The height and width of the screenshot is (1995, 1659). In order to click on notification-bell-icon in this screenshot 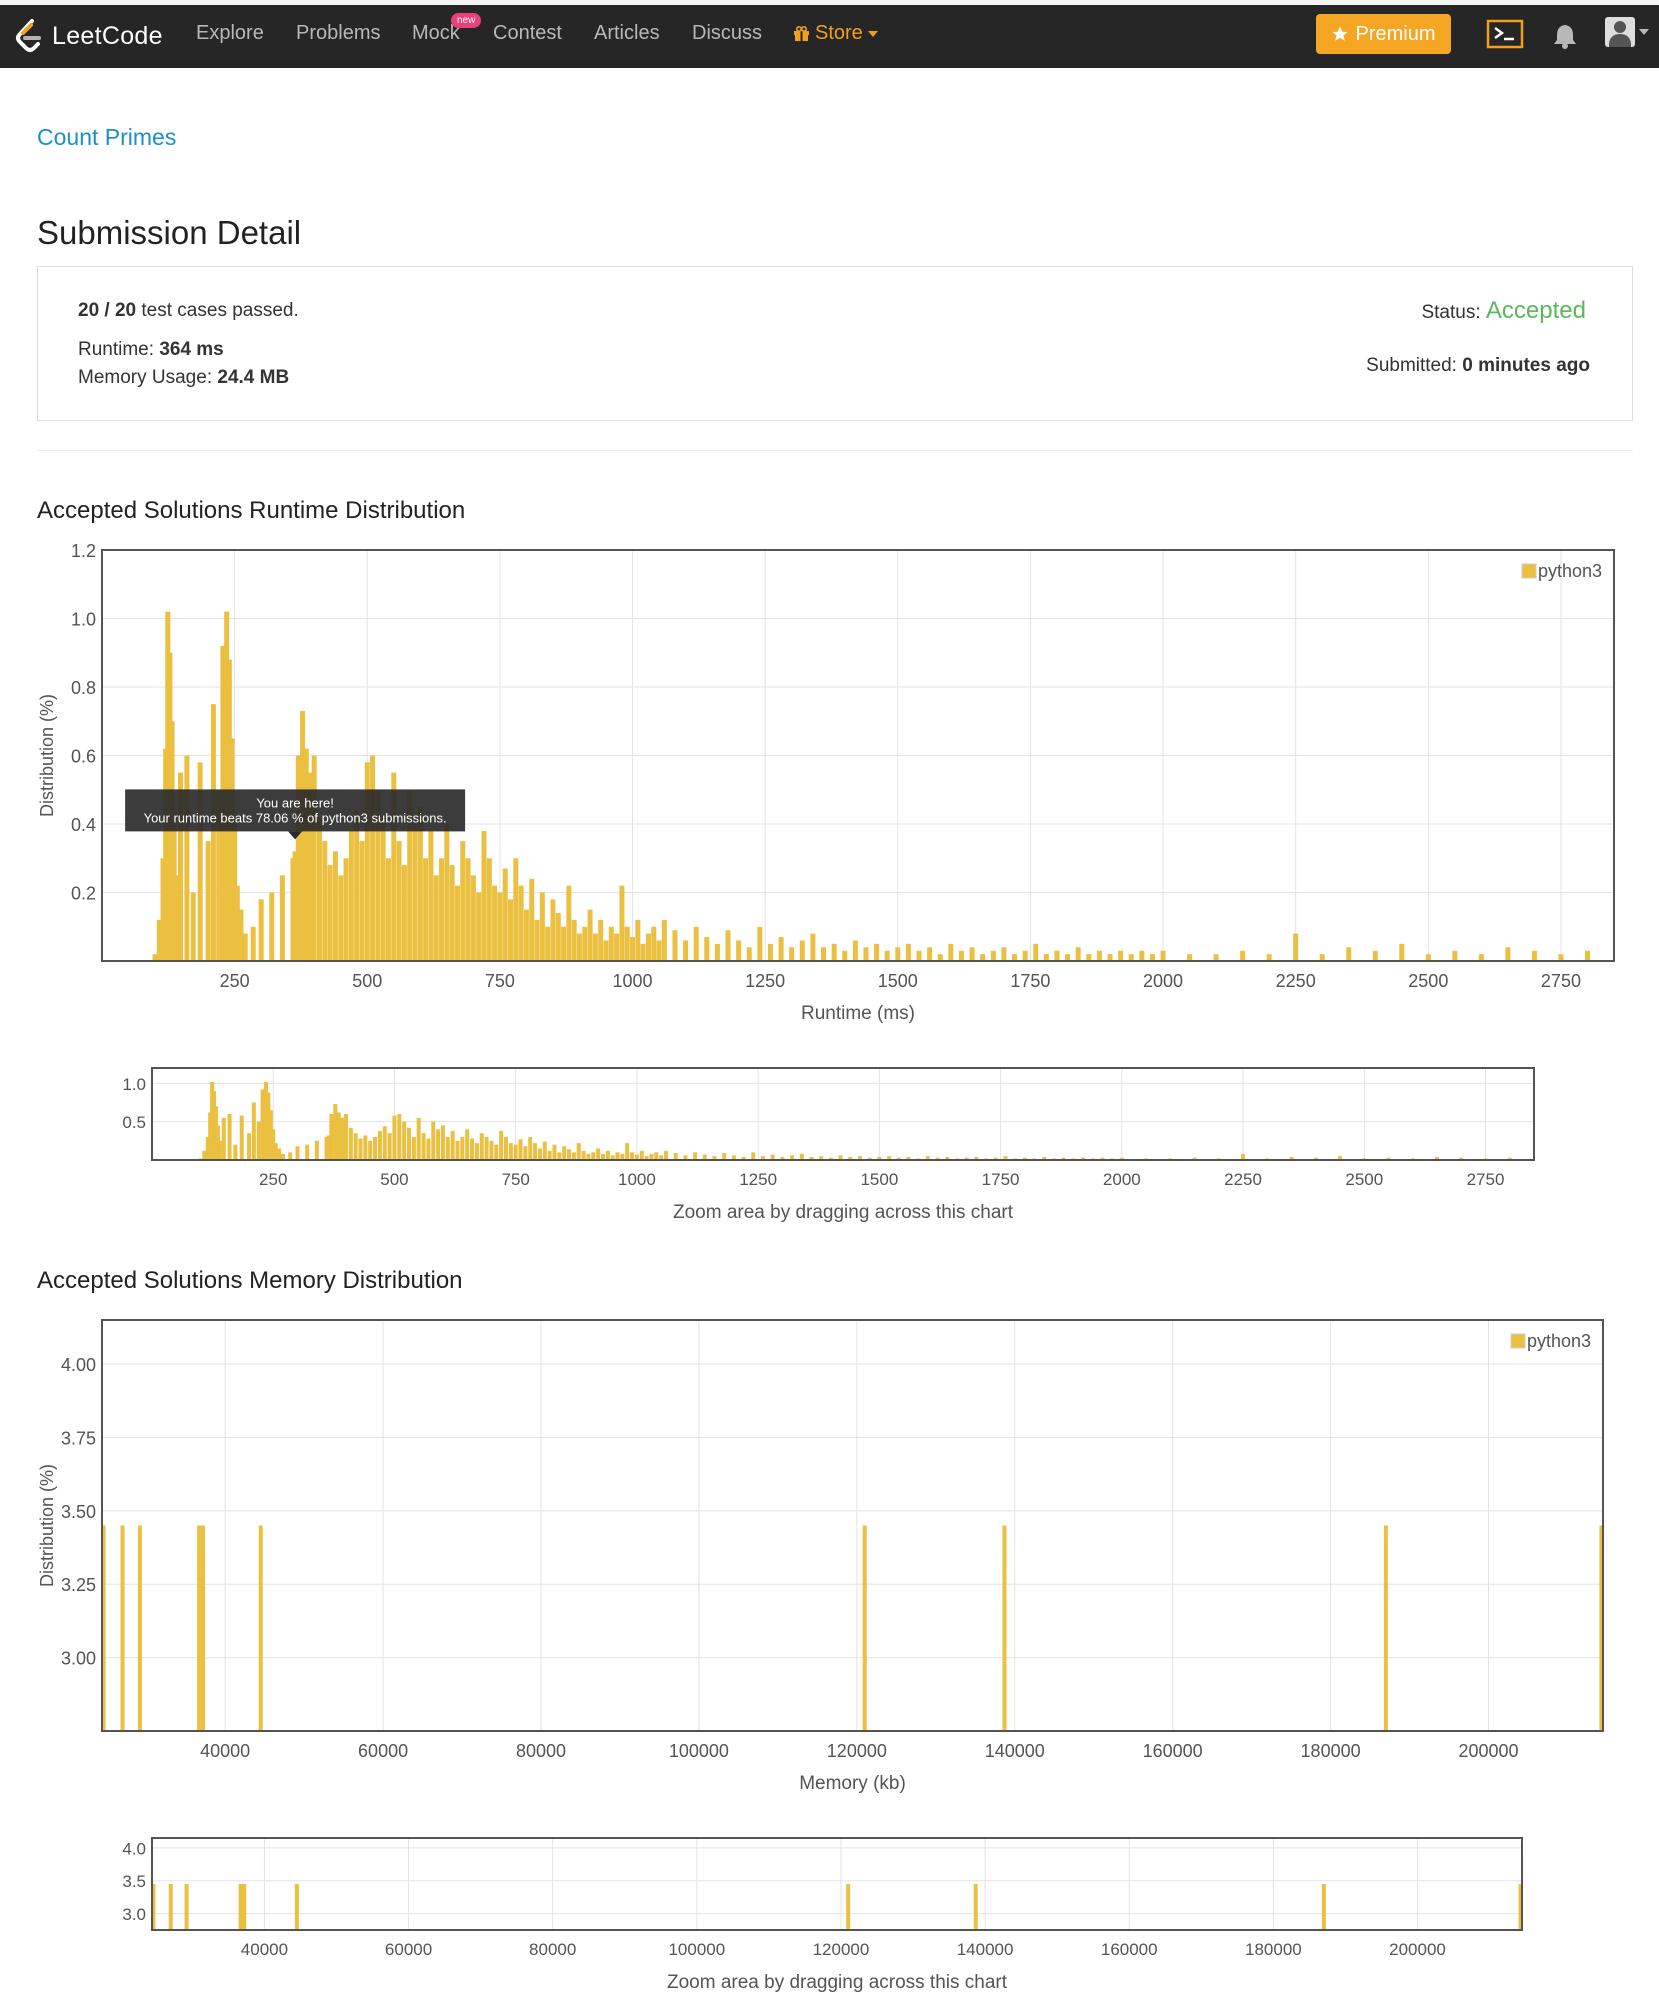, I will do `click(1565, 36)`.